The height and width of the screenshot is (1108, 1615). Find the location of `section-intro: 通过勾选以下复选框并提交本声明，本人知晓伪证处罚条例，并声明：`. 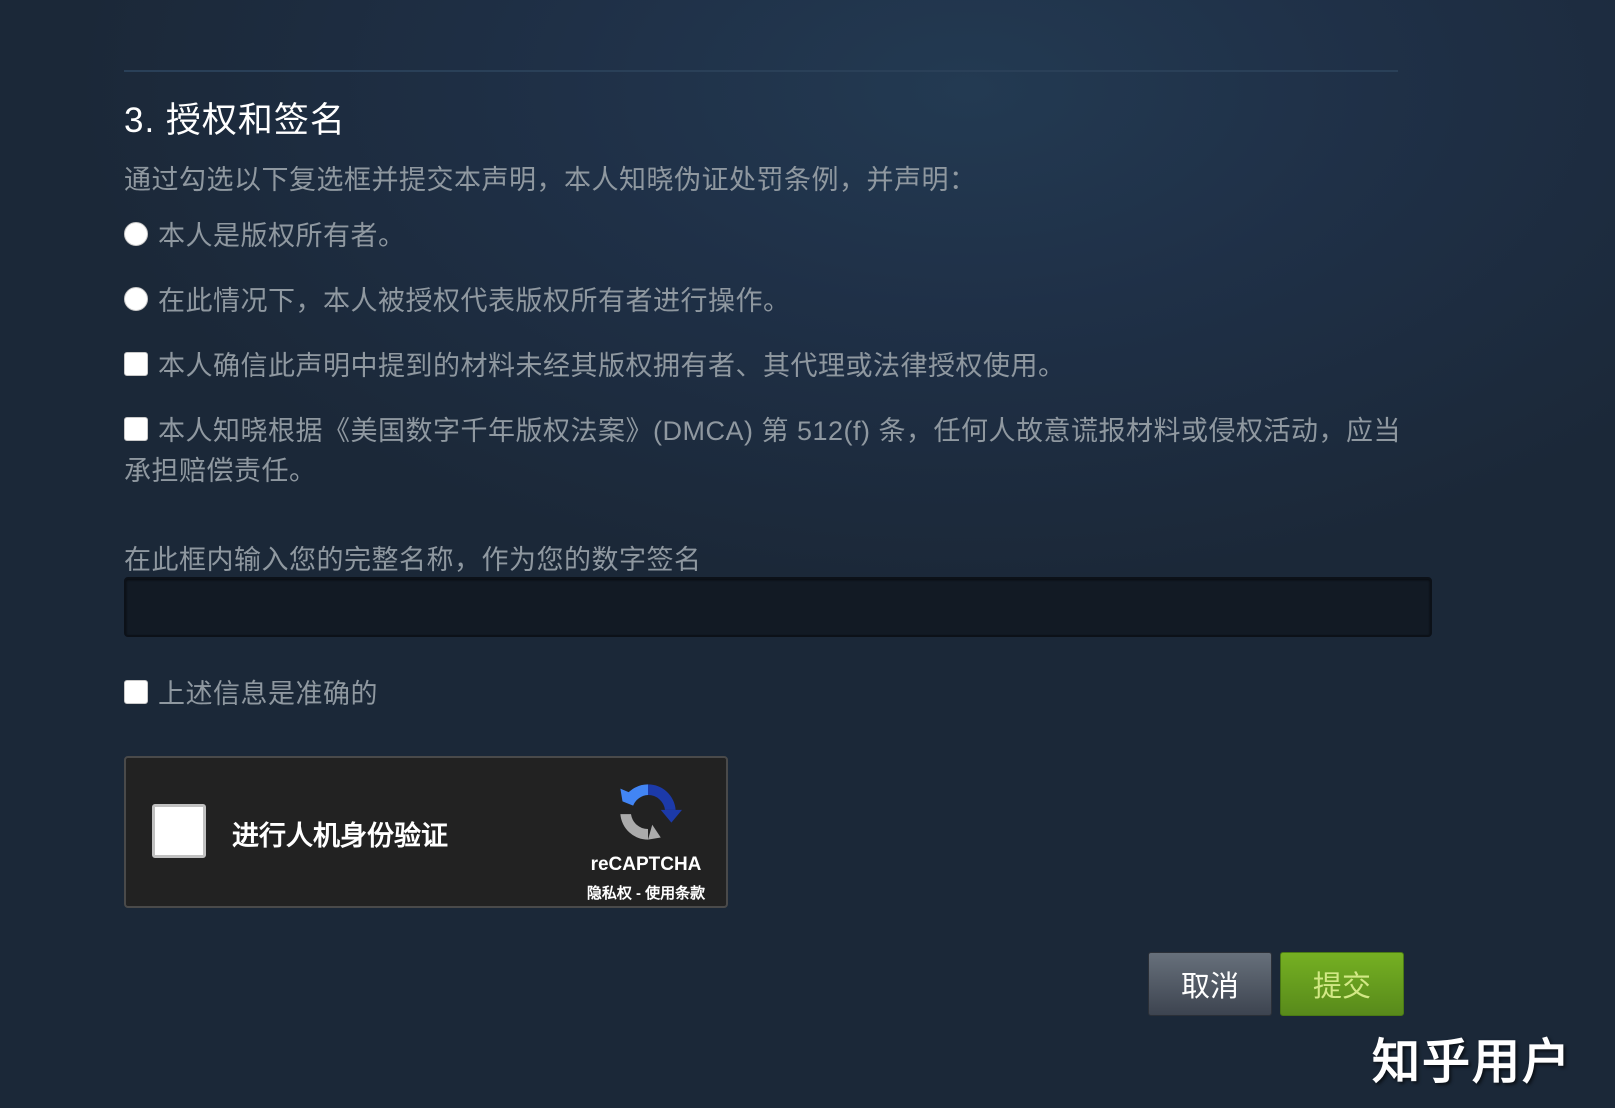

section-intro: 通过勾选以下复选框并提交本声明，本人知晓伪证处罚条例，并声明： is located at coordinates (550, 180).